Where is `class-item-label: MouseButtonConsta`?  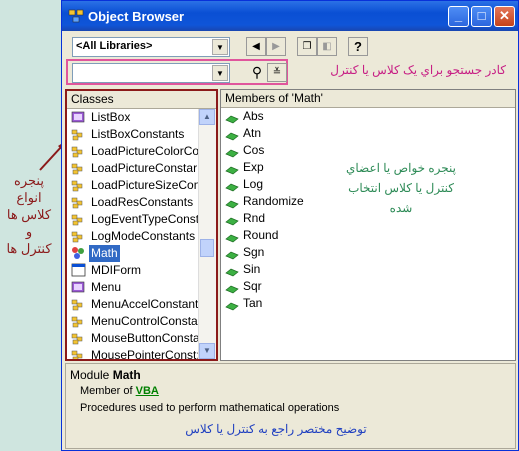
class-item-label: MouseButtonConsta is located at coordinates (145, 338).